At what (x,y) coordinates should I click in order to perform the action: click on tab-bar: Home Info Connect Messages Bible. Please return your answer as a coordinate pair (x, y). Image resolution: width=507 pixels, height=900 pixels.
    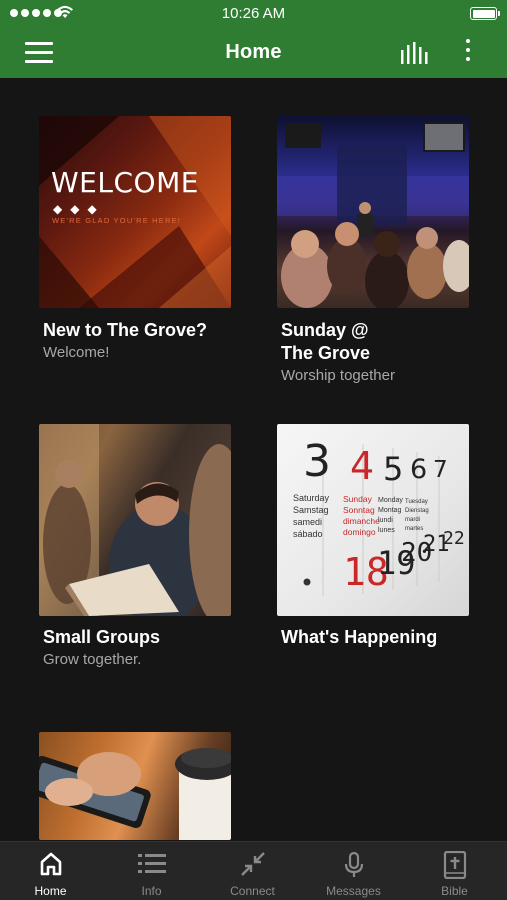
    Looking at the image, I should click on (253, 870).